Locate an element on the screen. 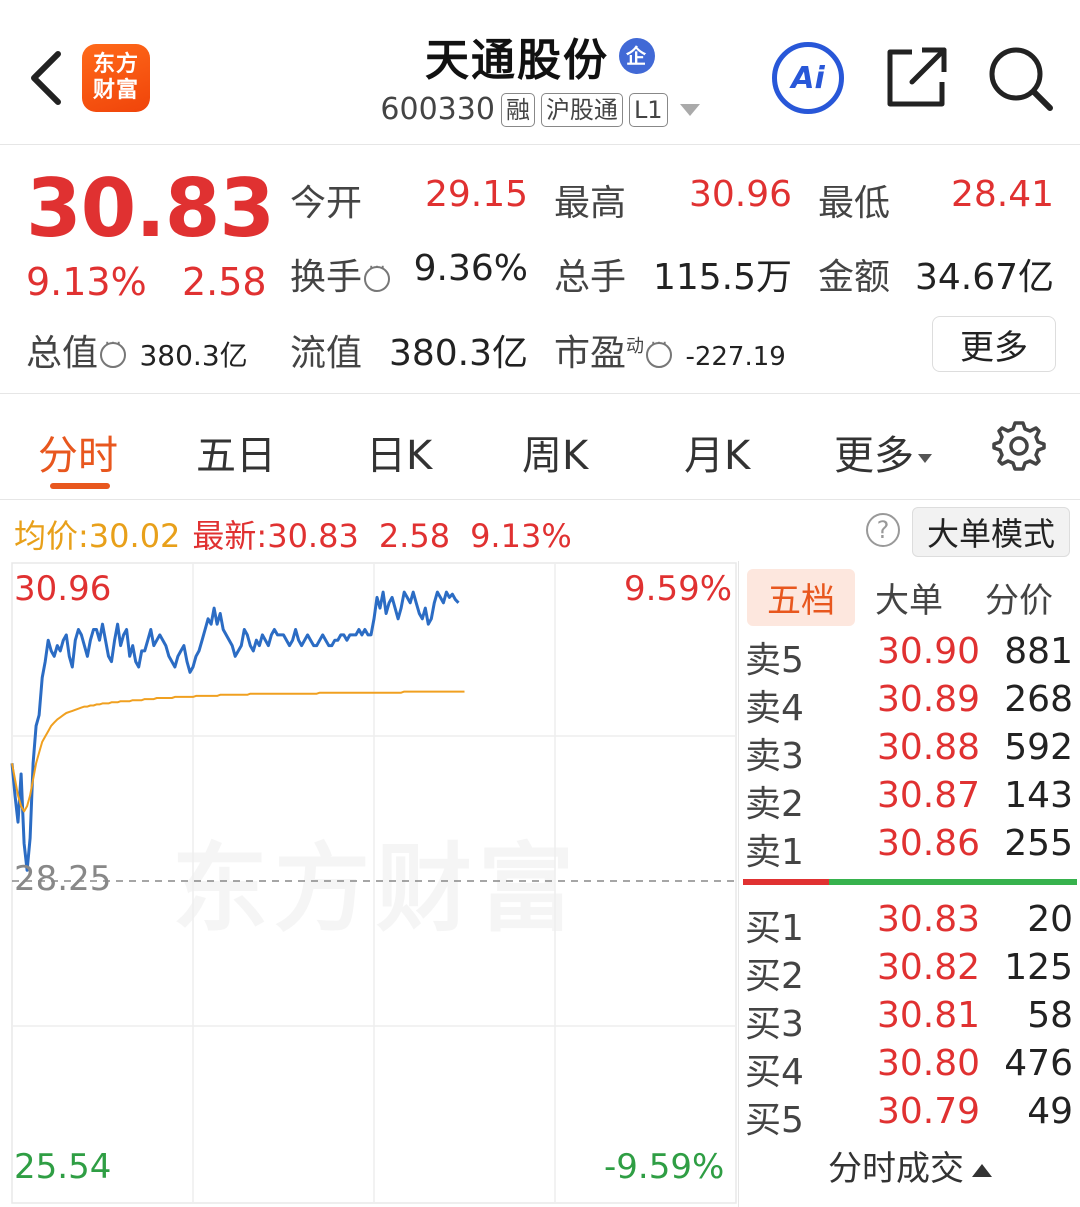  bid-label: 买5 is located at coordinates (774, 1120).